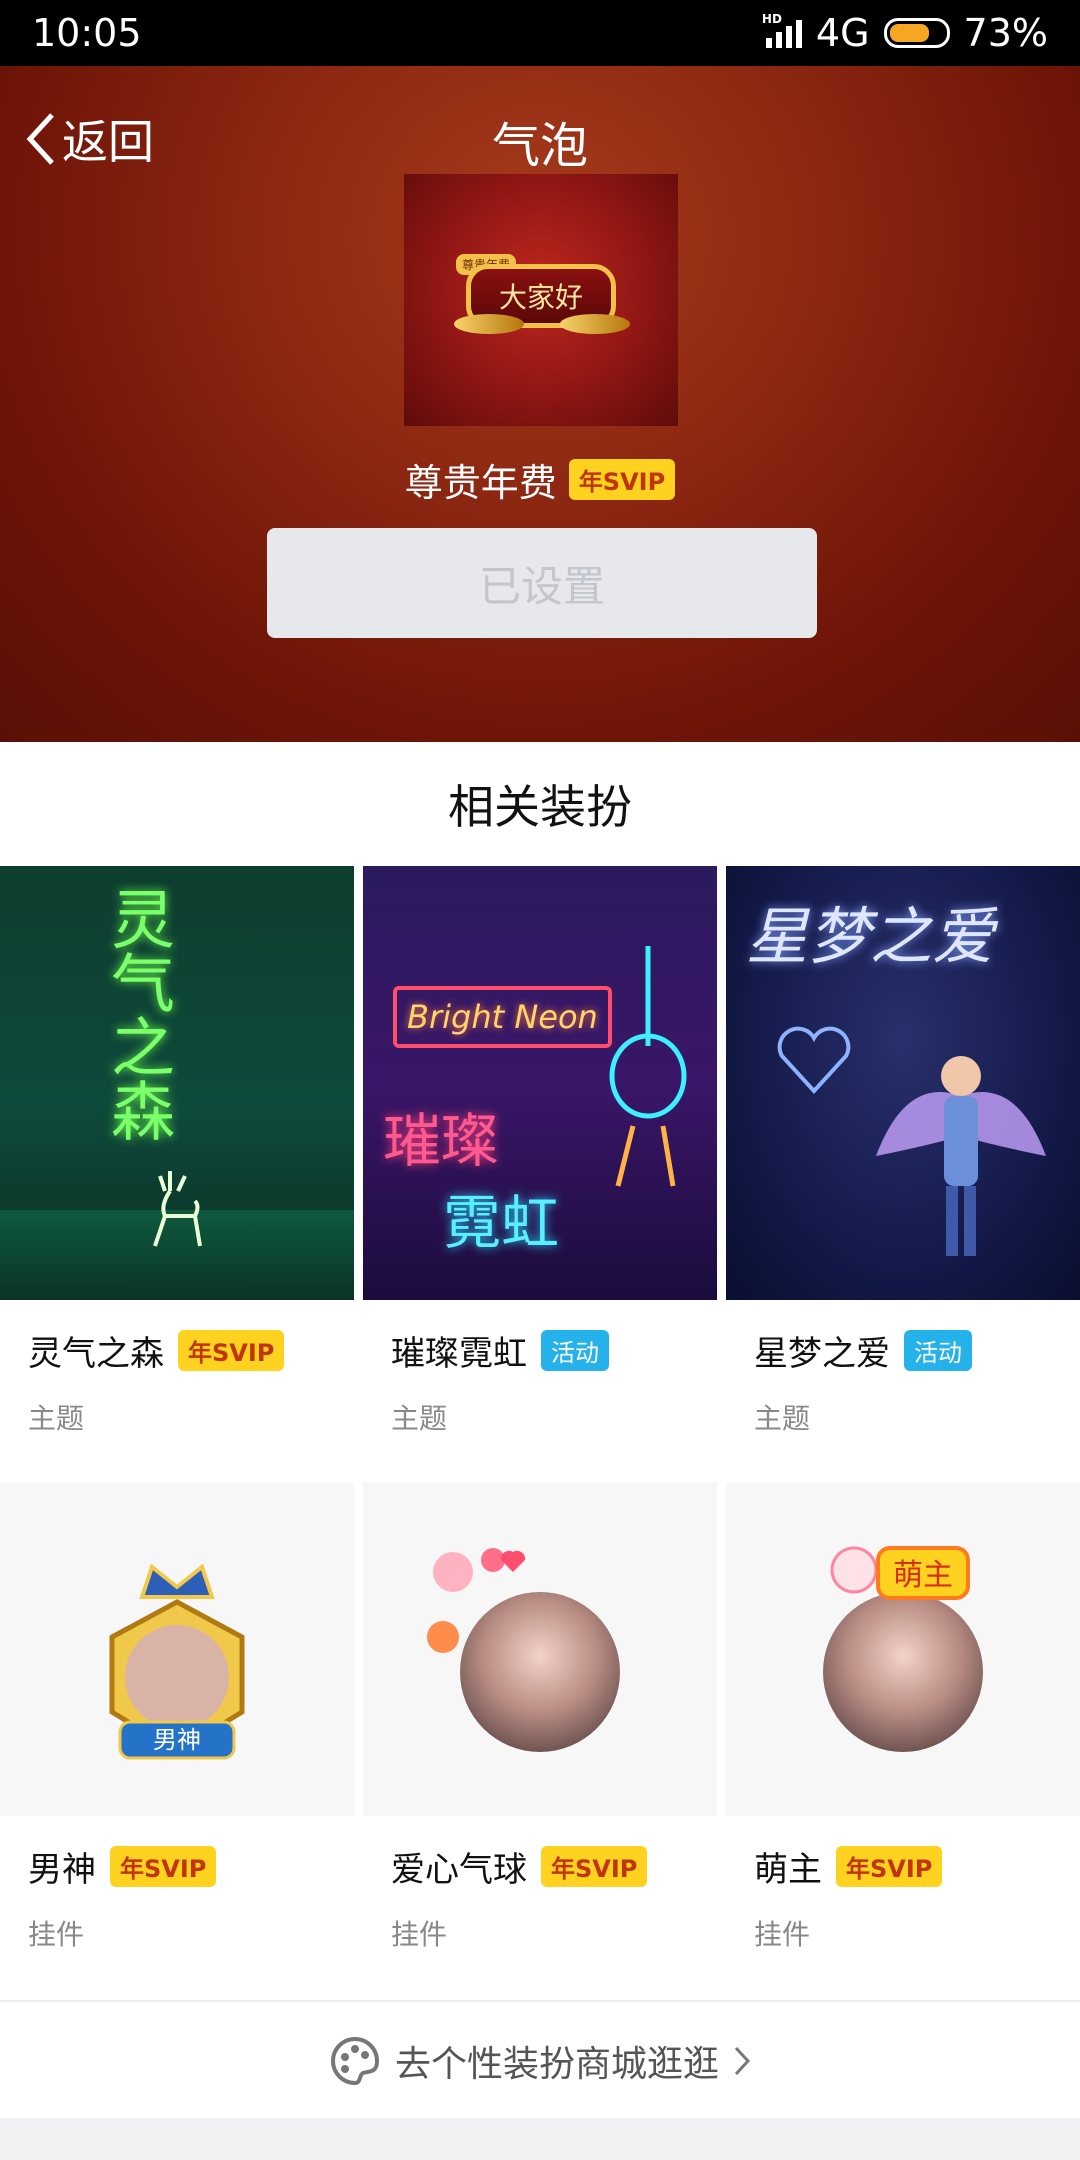 The width and height of the screenshot is (1080, 2160). Describe the element at coordinates (595, 324) in the screenshot. I see `wing-right-decoration` at that location.